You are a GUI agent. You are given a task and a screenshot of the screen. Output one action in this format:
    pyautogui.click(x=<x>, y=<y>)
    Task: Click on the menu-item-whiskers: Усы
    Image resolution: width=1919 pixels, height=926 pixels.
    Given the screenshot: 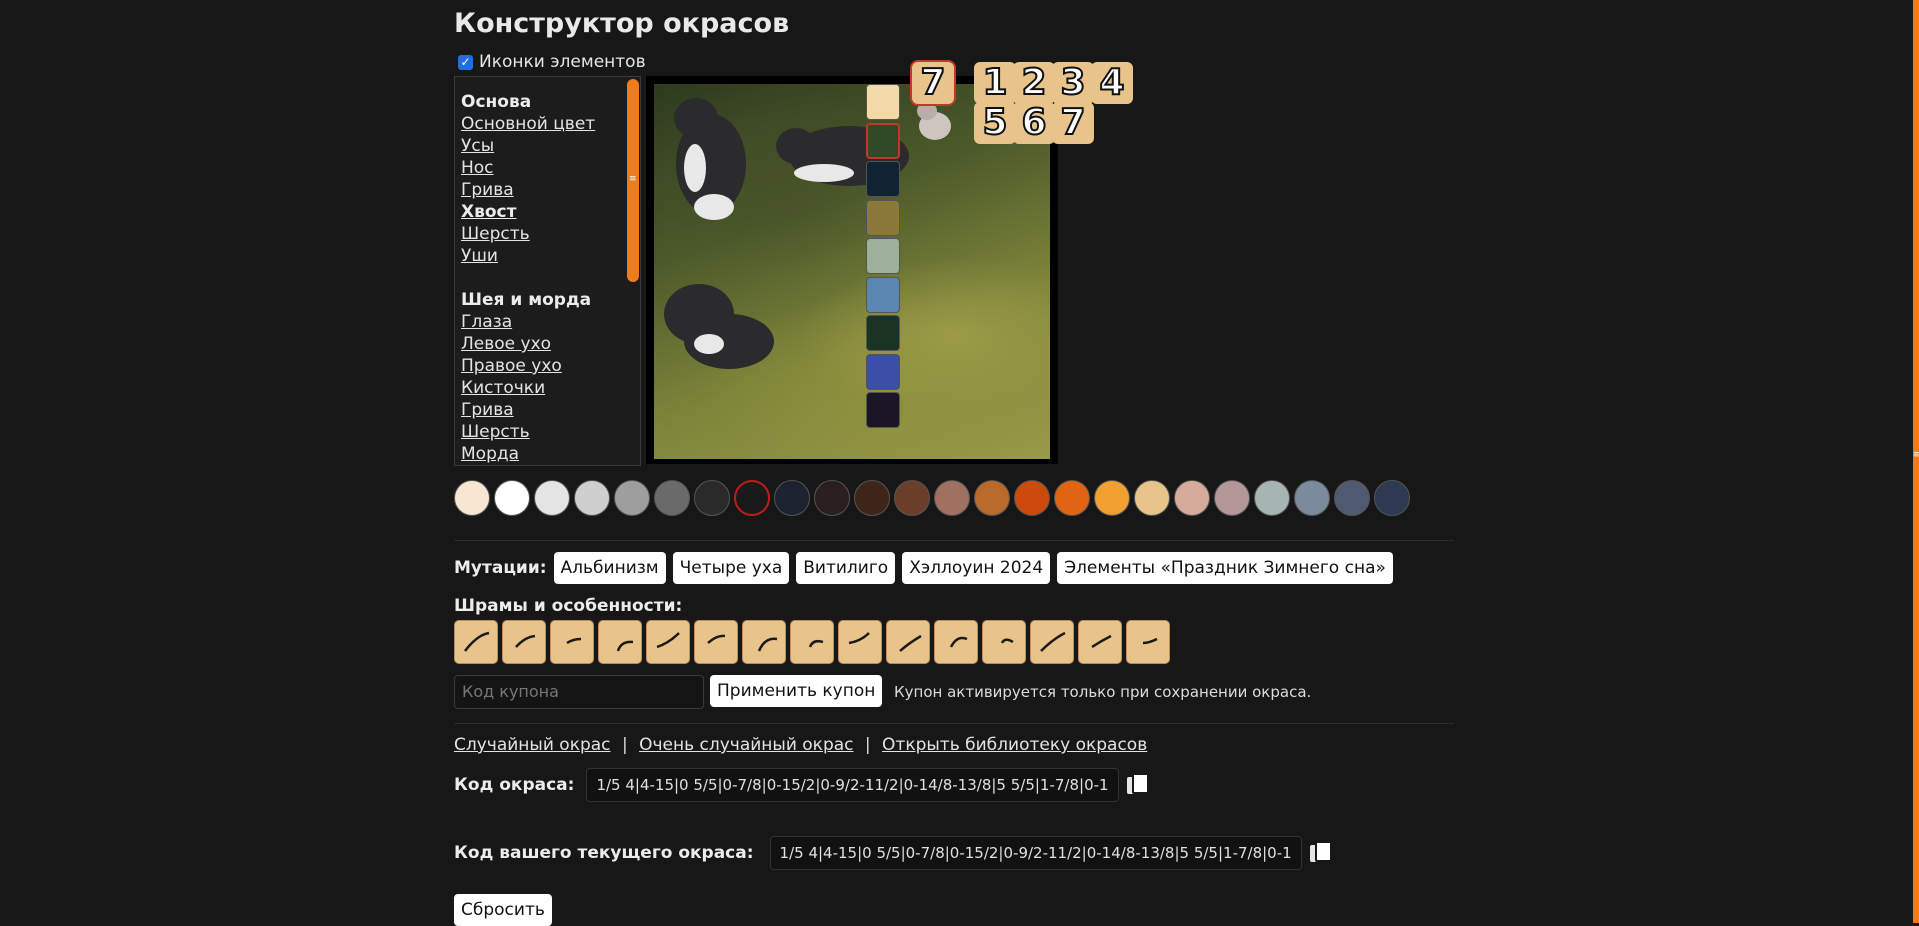 What is the action you would take?
    pyautogui.click(x=528, y=146)
    